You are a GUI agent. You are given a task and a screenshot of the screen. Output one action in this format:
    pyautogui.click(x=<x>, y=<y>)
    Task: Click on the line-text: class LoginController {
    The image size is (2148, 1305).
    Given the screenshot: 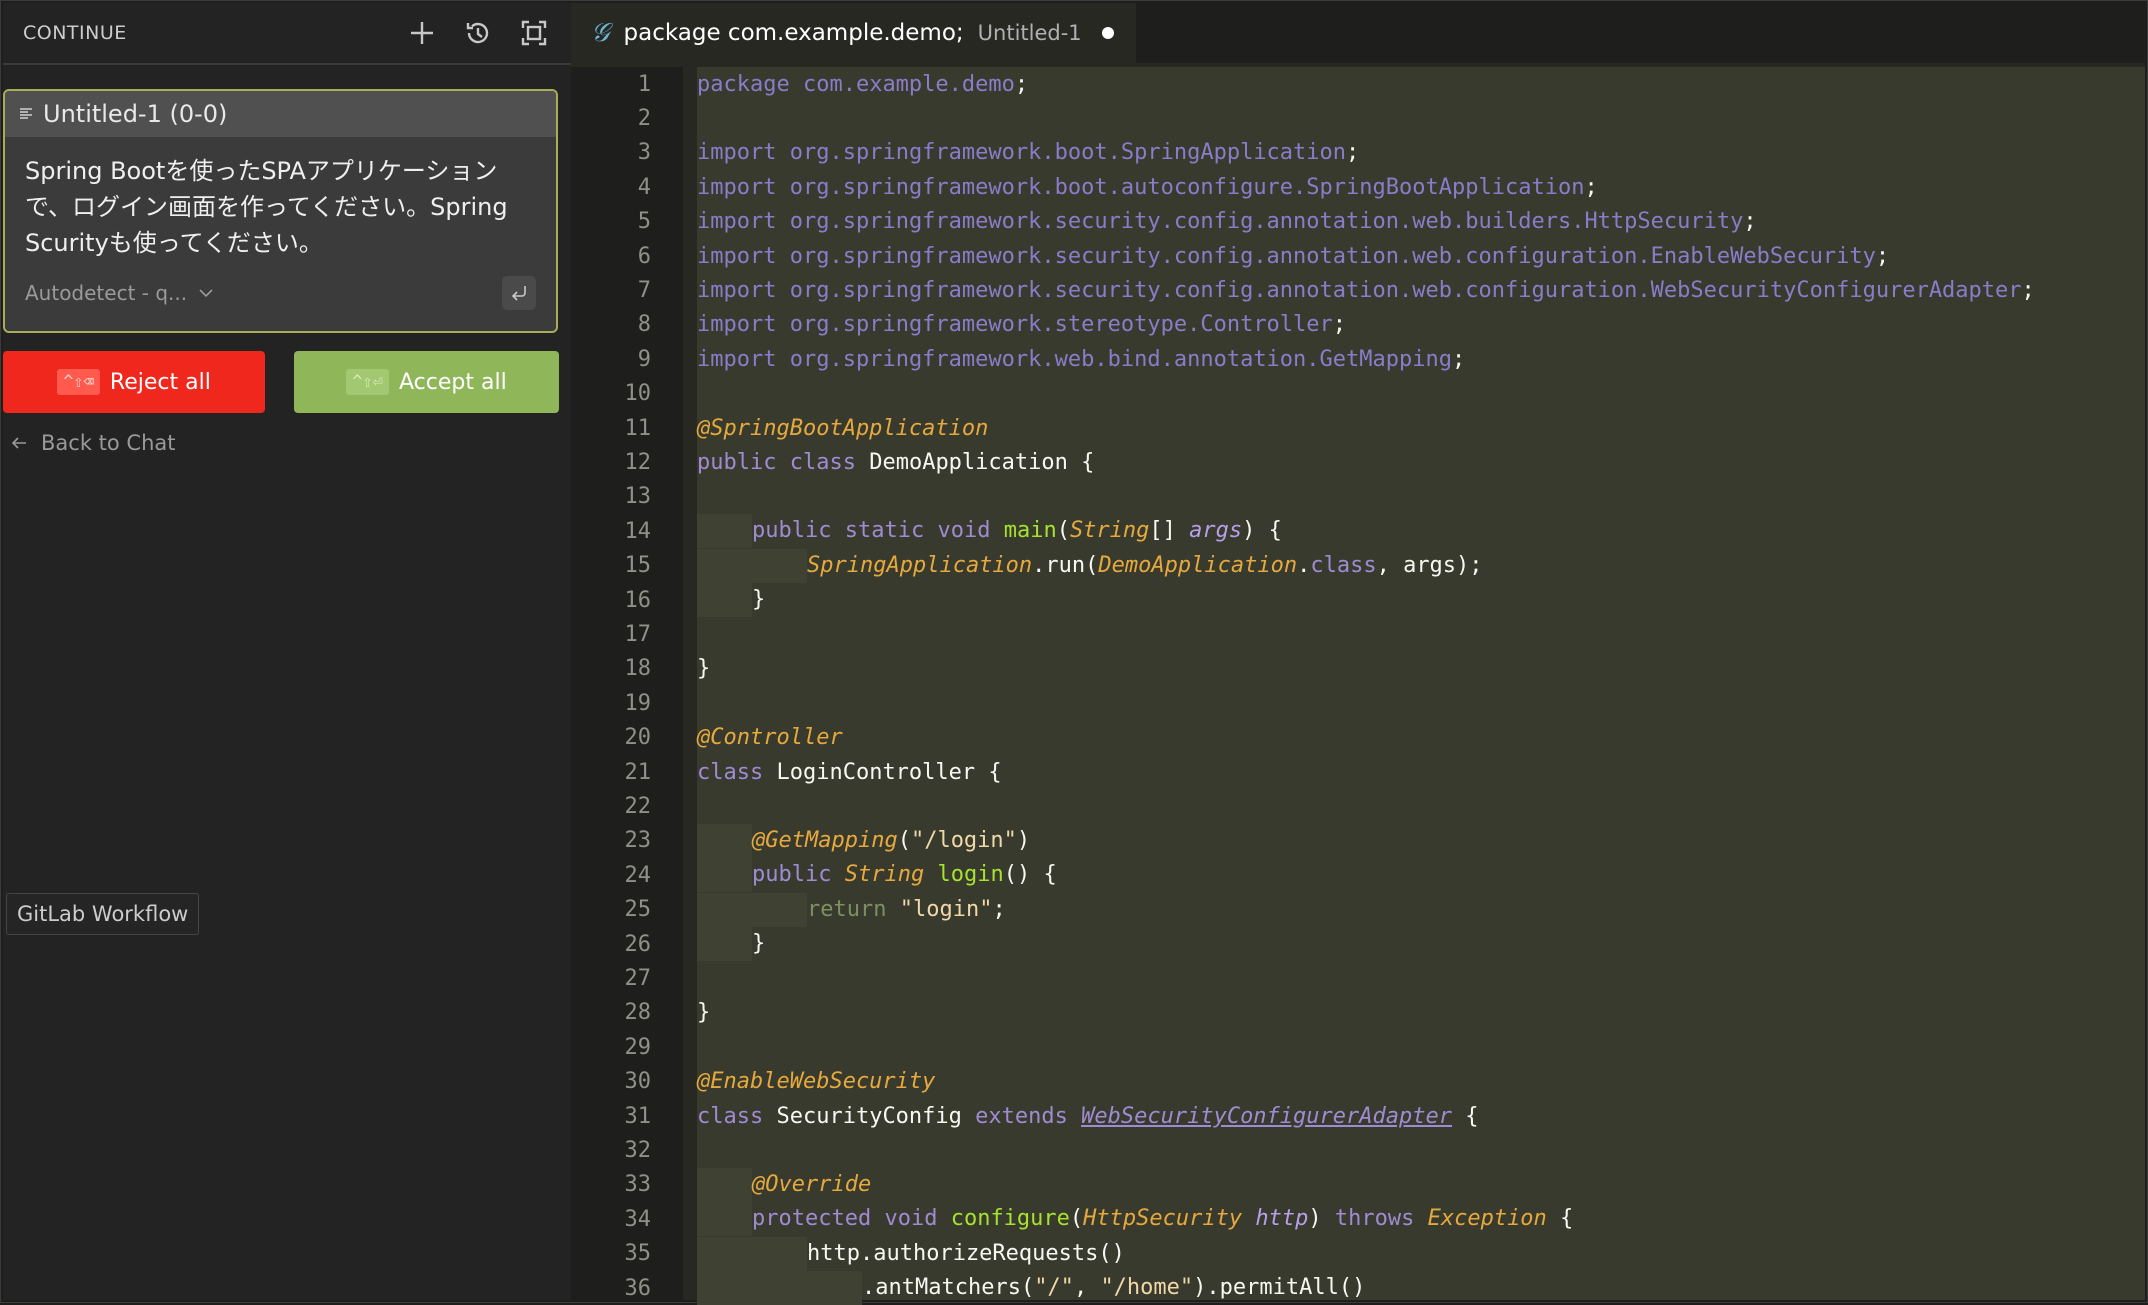 What is the action you would take?
    pyautogui.click(x=849, y=772)
    